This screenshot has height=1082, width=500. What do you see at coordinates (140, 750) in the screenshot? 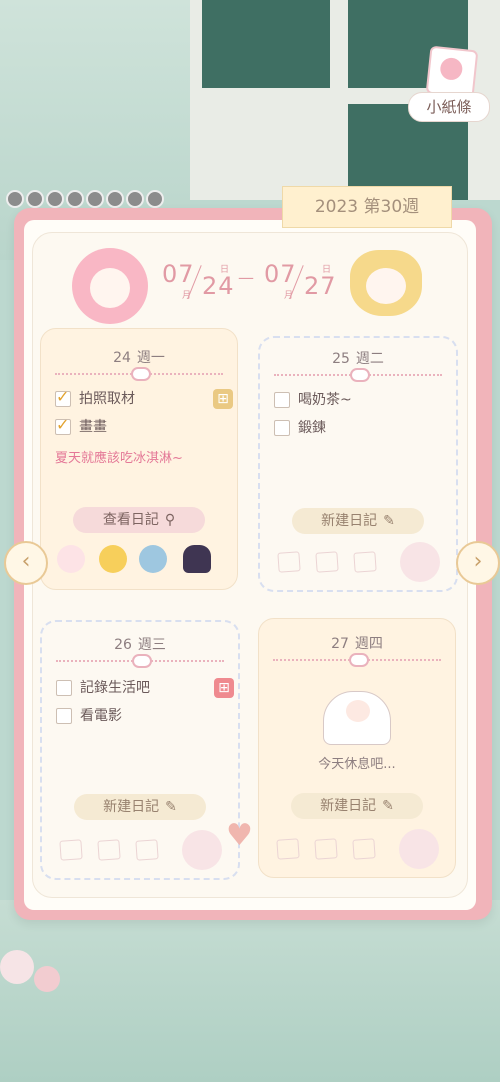
I see `day-card-26: 26 週三 記錄生活吧 ⊞ 看電影 新建日記 ✎` at bounding box center [140, 750].